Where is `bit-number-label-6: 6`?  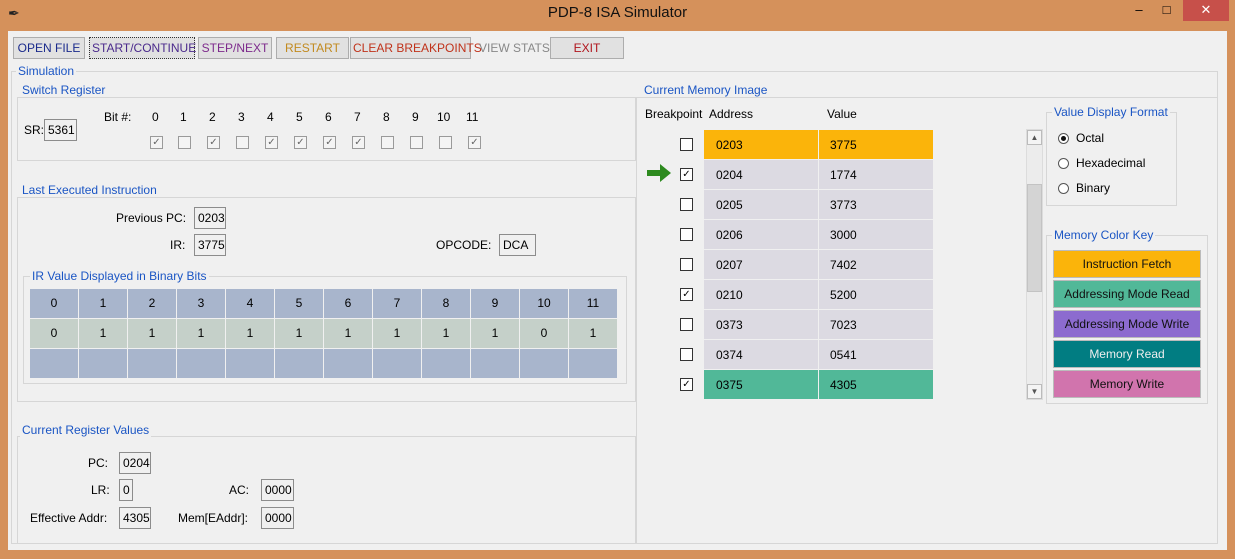 bit-number-label-6: 6 is located at coordinates (328, 117).